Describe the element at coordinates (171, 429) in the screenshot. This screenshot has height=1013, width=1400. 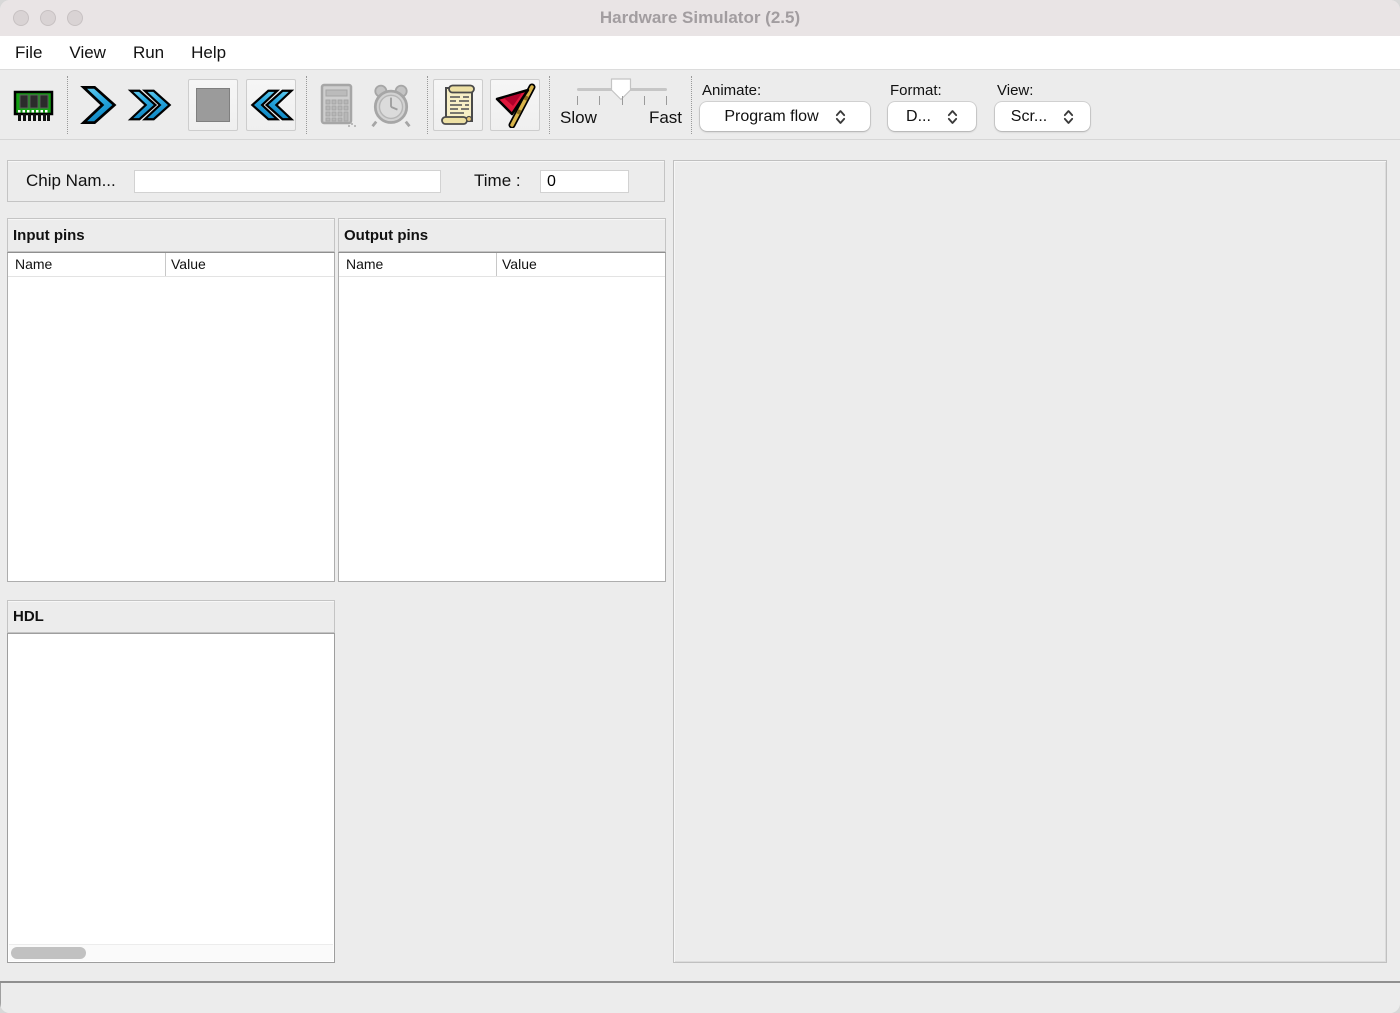
I see `input-pins-rows` at that location.